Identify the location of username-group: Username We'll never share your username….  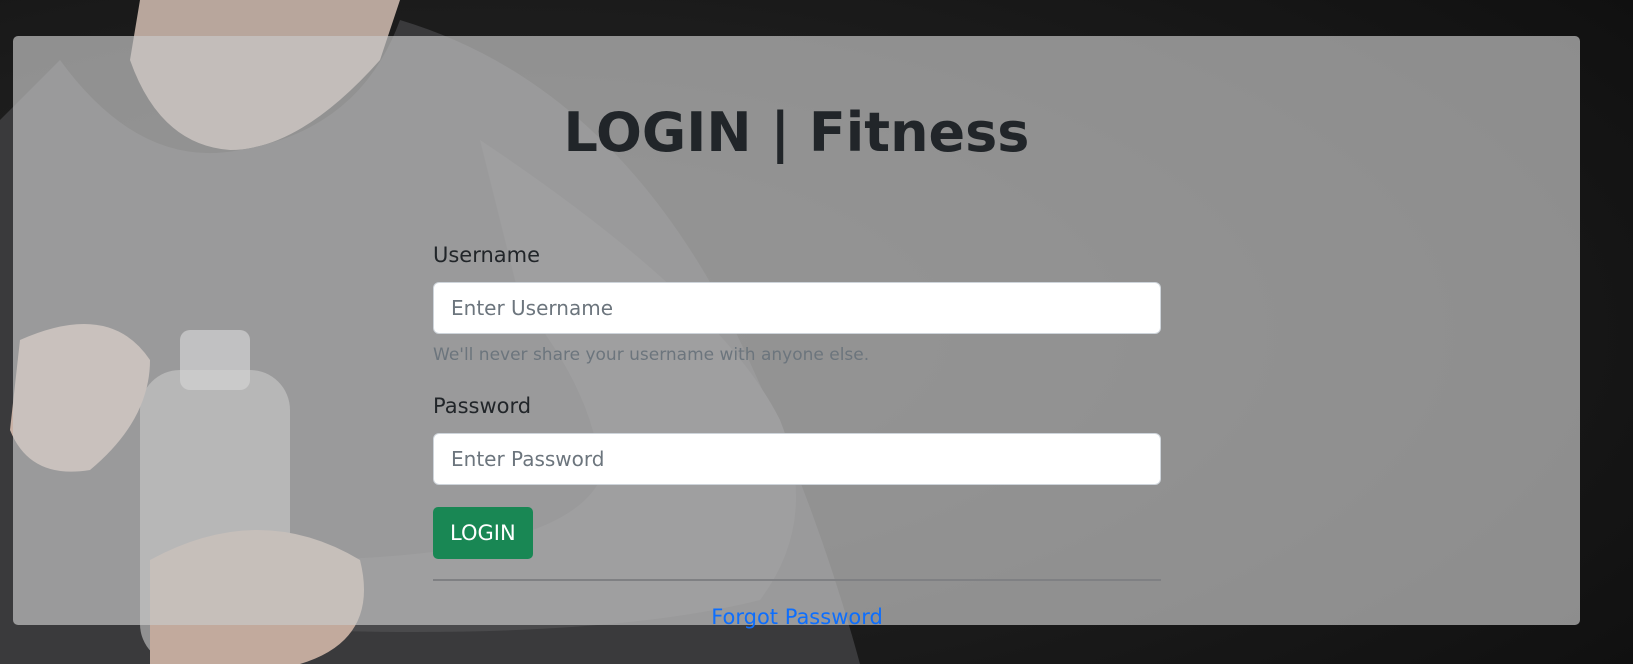
(797, 303).